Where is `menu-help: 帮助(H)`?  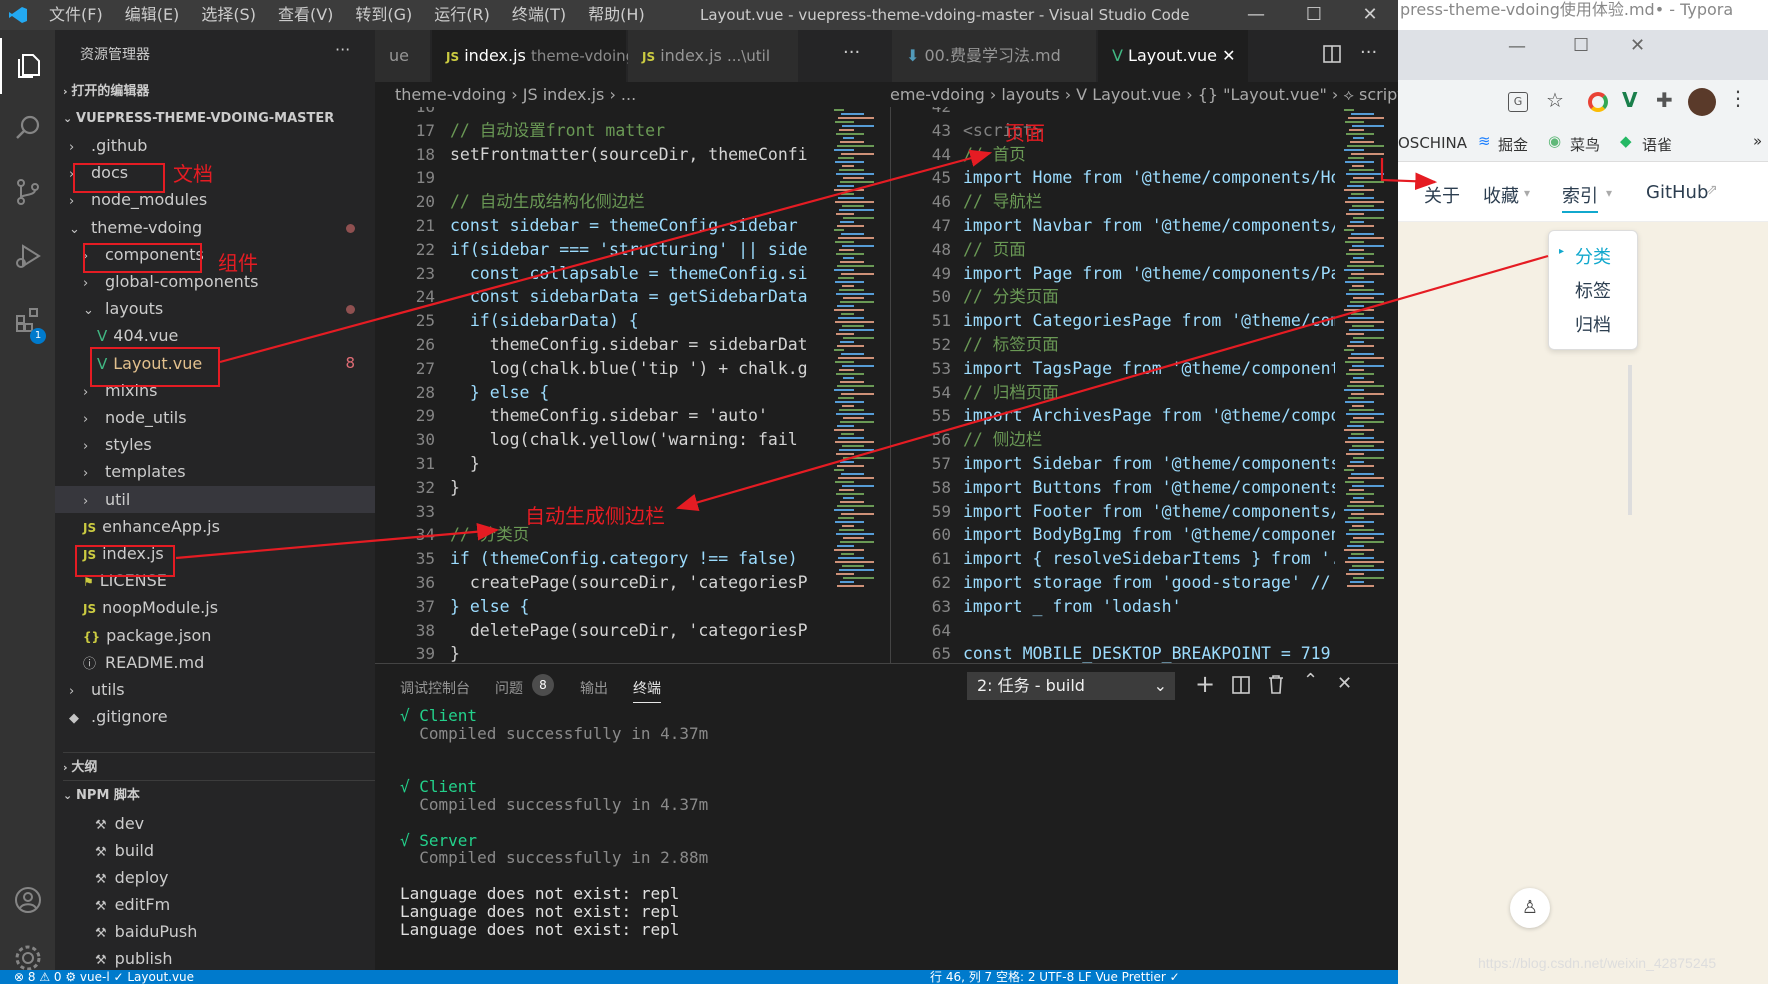 menu-help: 帮助(H) is located at coordinates (616, 15).